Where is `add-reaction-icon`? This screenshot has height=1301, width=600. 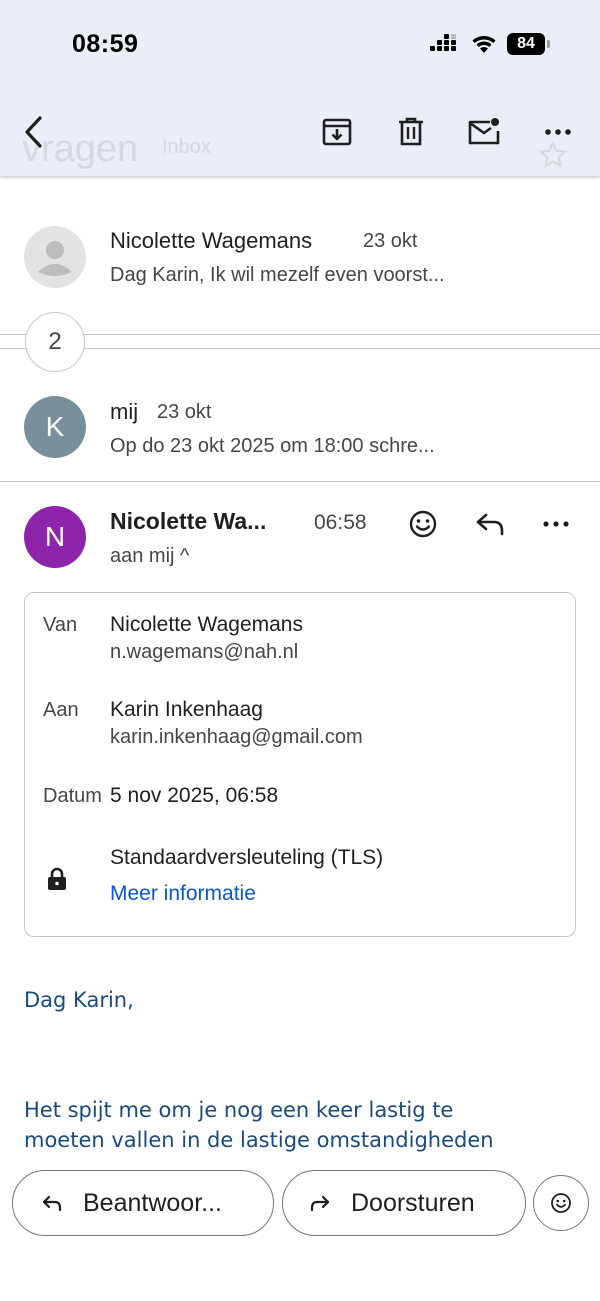 add-reaction-icon is located at coordinates (423, 524).